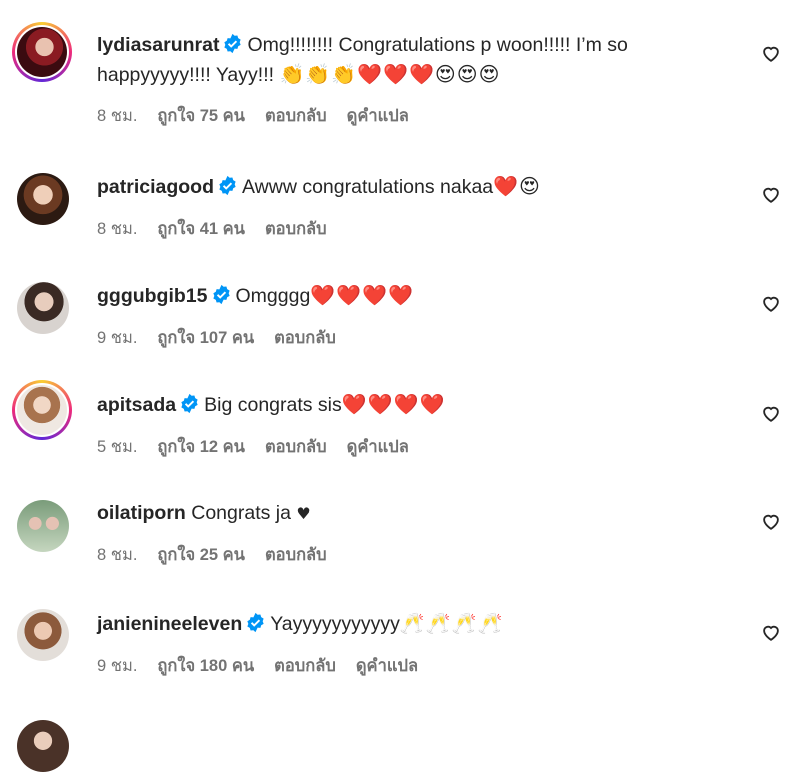 The height and width of the screenshot is (772, 800). I want to click on comment-meta: 8 ชม. ถูกใจ 25 คน ตอบกลับ, so click(413, 555).